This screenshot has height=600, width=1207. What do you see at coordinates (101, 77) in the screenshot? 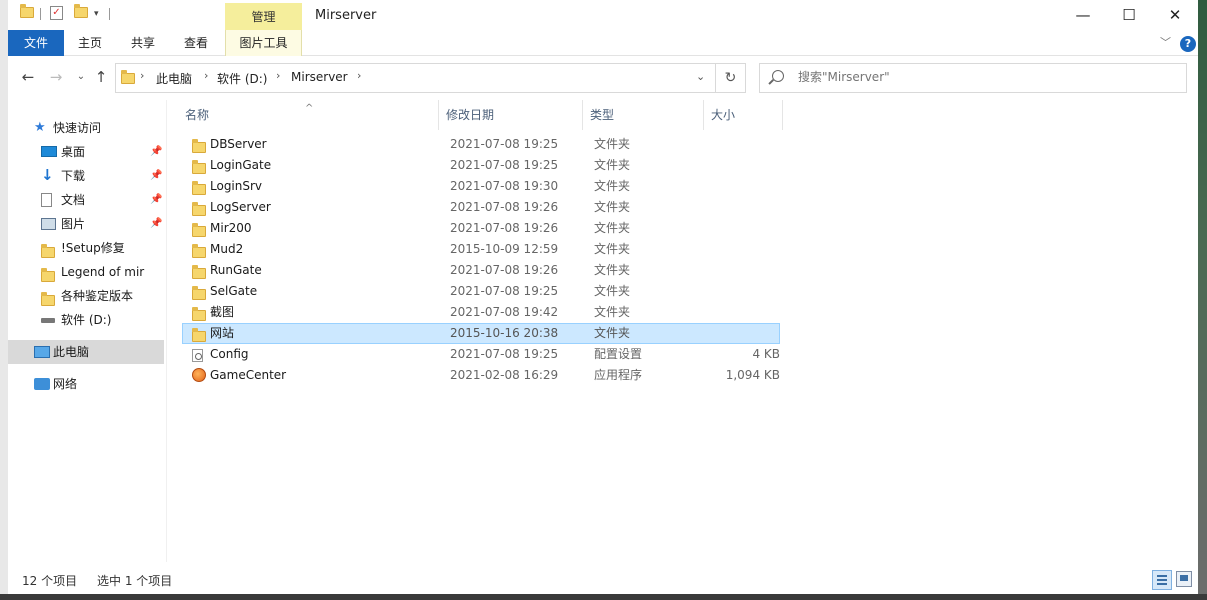
I see `up-button: ↑` at bounding box center [101, 77].